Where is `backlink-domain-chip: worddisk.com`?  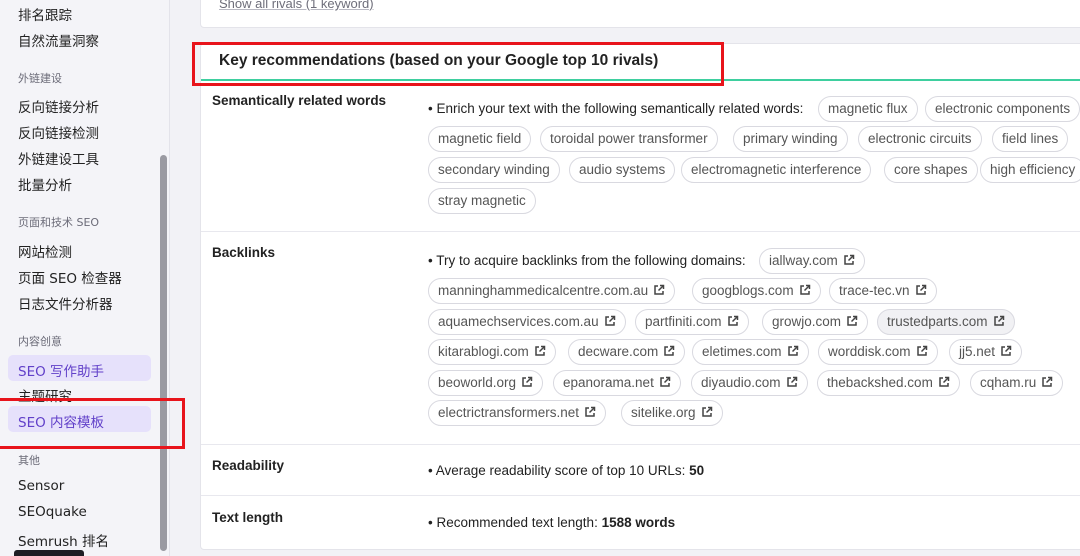
backlink-domain-chip: worddisk.com is located at coordinates (878, 352).